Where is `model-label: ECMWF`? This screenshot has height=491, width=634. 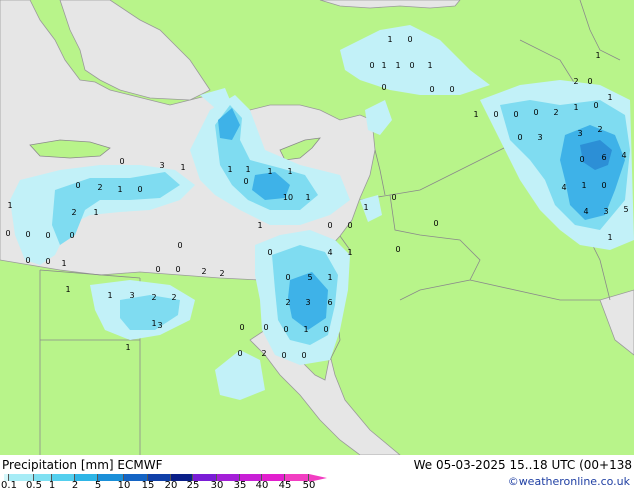
model-label: ECMWF is located at coordinates (140, 465).